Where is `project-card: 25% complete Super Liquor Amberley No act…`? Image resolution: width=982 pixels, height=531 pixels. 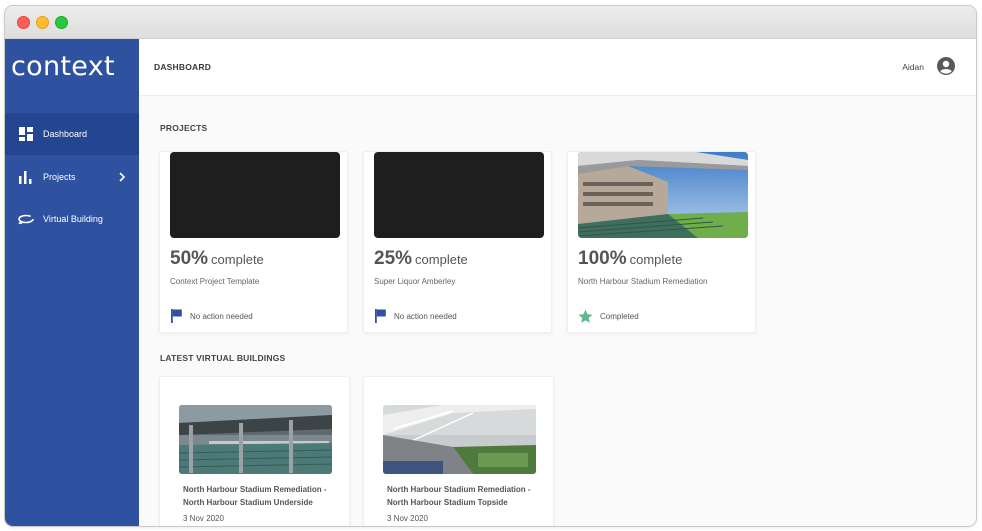 project-card: 25% complete Super Liquor Amberley No act… is located at coordinates (457, 242).